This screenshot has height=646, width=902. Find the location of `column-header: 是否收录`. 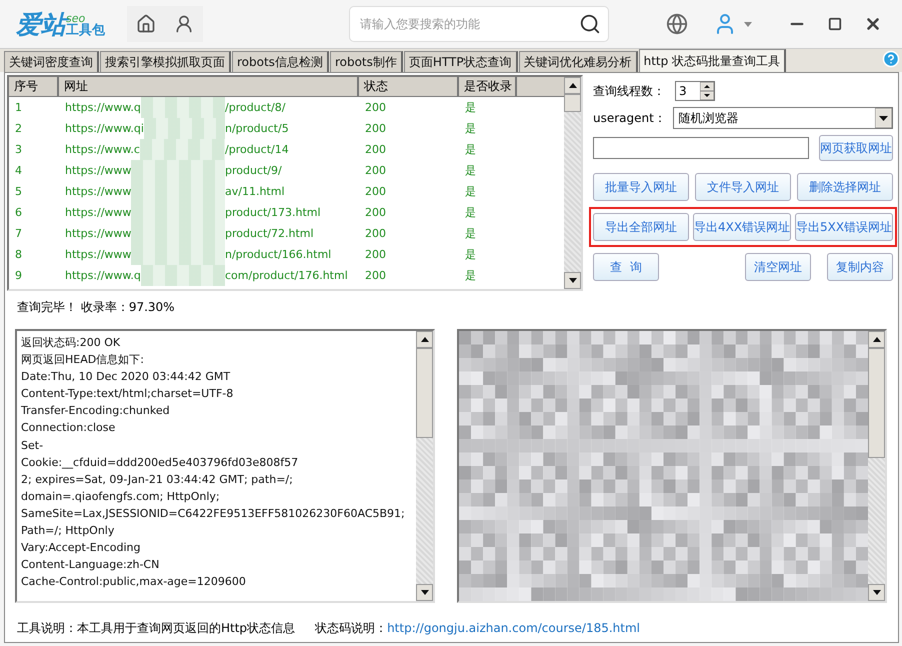

column-header: 是否收录 is located at coordinates (488, 87).